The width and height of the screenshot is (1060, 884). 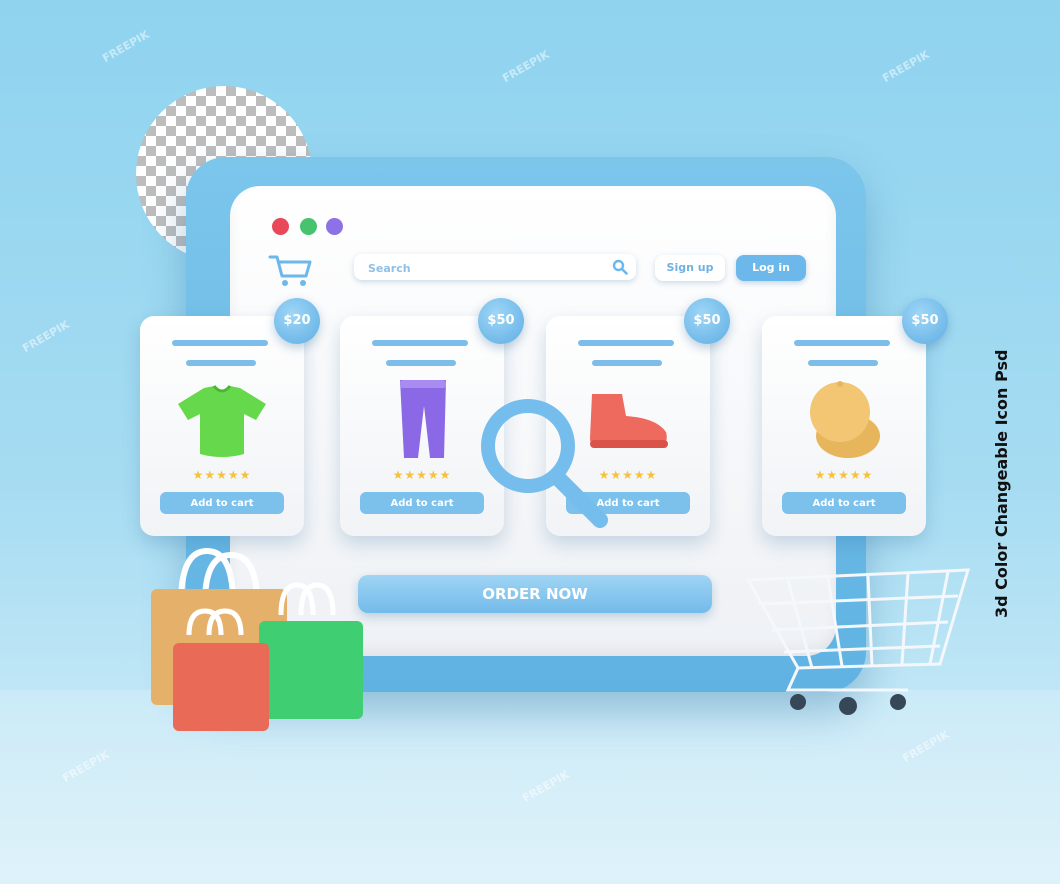 What do you see at coordinates (488, 268) in the screenshot?
I see `search-input` at bounding box center [488, 268].